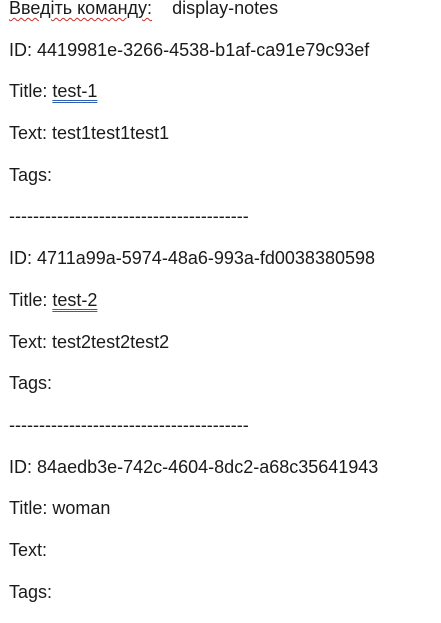 The width and height of the screenshot is (441, 623). I want to click on note-title-line: Title: test-1, so click(225, 91).